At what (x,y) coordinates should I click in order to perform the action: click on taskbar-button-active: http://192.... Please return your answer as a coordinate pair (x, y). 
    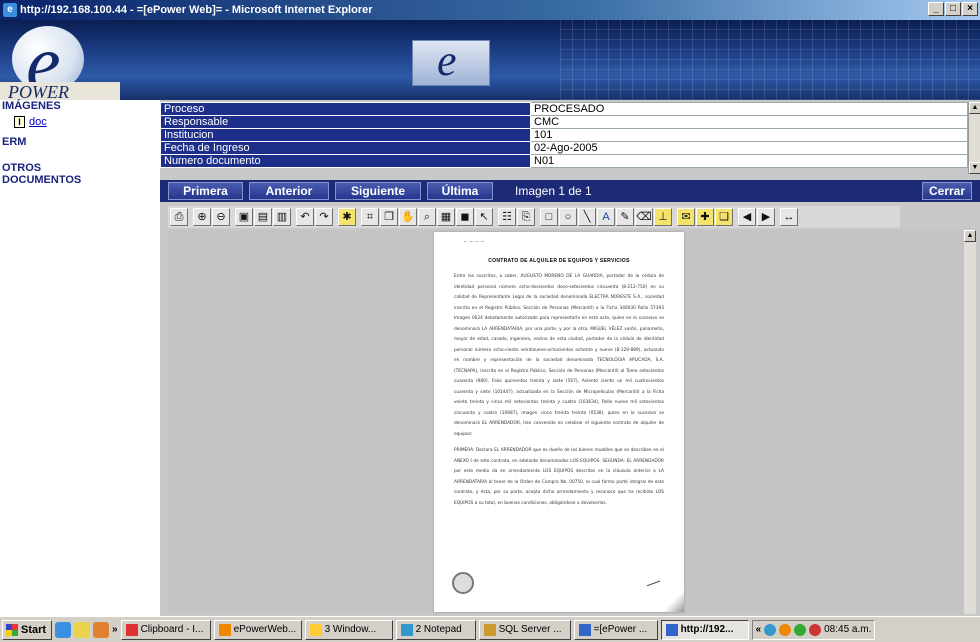
    Looking at the image, I should click on (704, 629).